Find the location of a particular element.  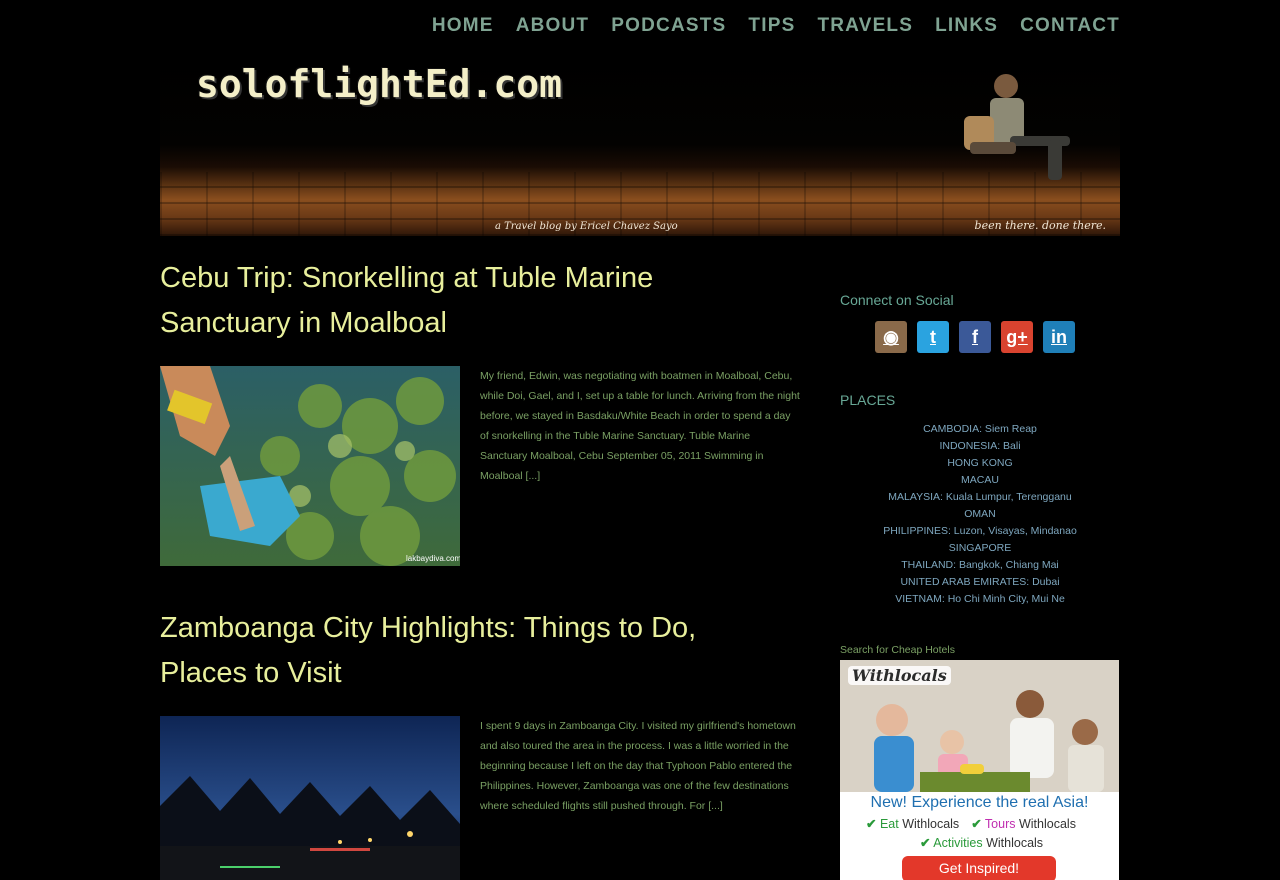

post-thumbnail: lakbaydiva.com is located at coordinates (310, 466).